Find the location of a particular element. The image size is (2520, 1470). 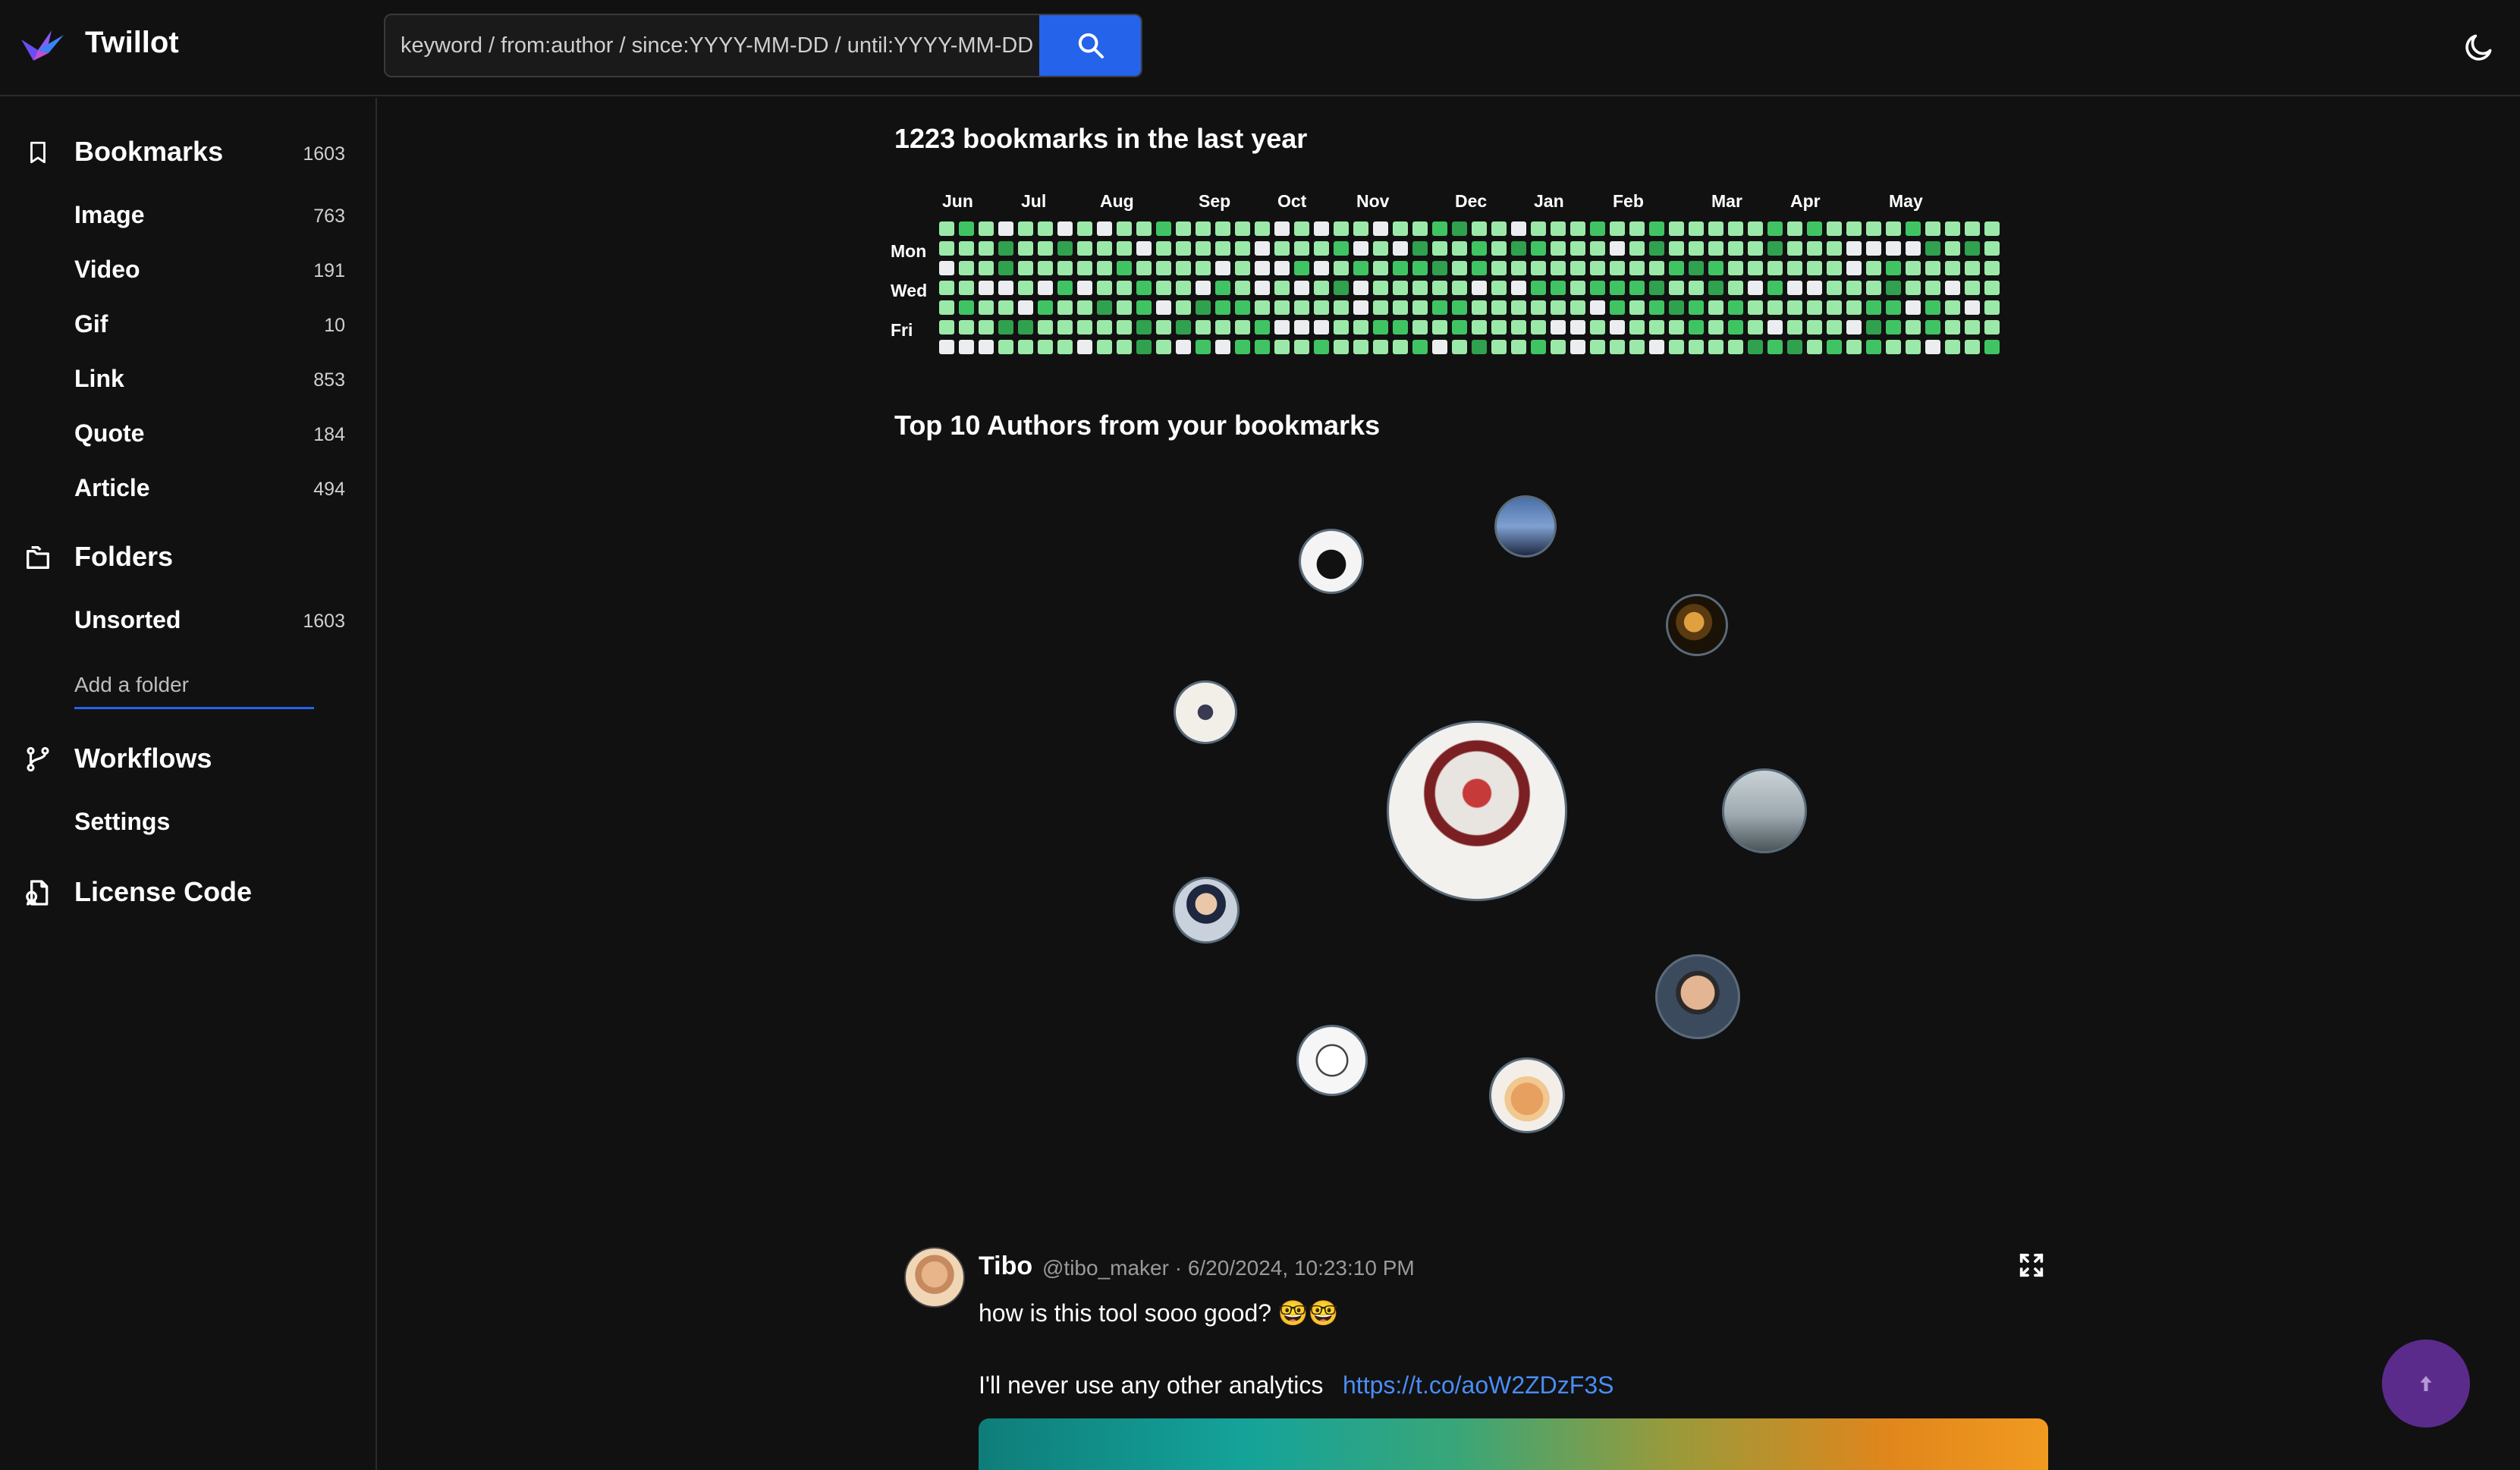

sidebar-item-license-code: License Code is located at coordinates (188, 891).